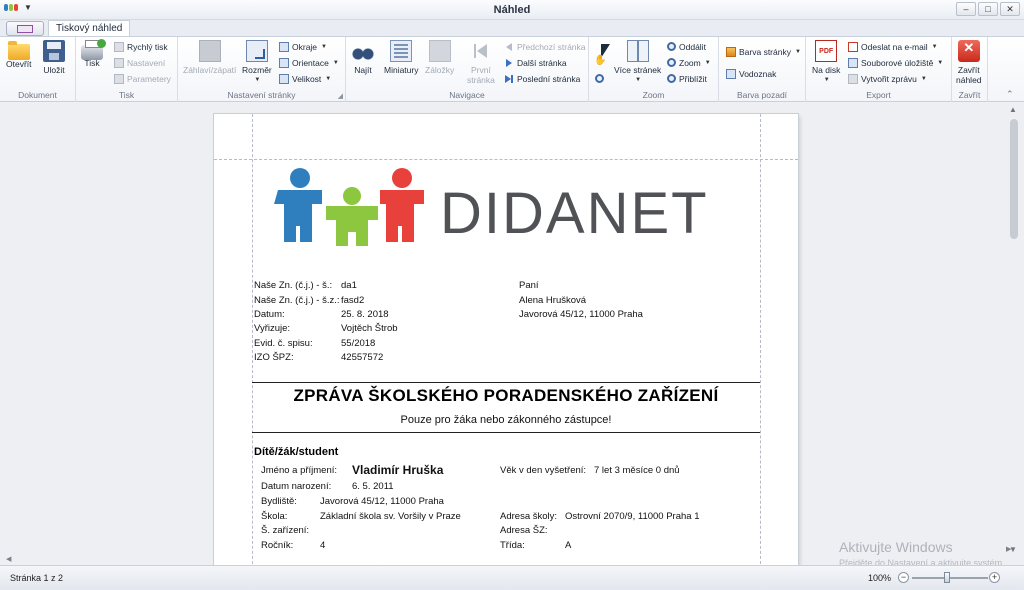 The width and height of the screenshot is (1024, 590). Describe the element at coordinates (896, 547) in the screenshot. I see `activation-watermark-title: Aktivujte Windows` at that location.